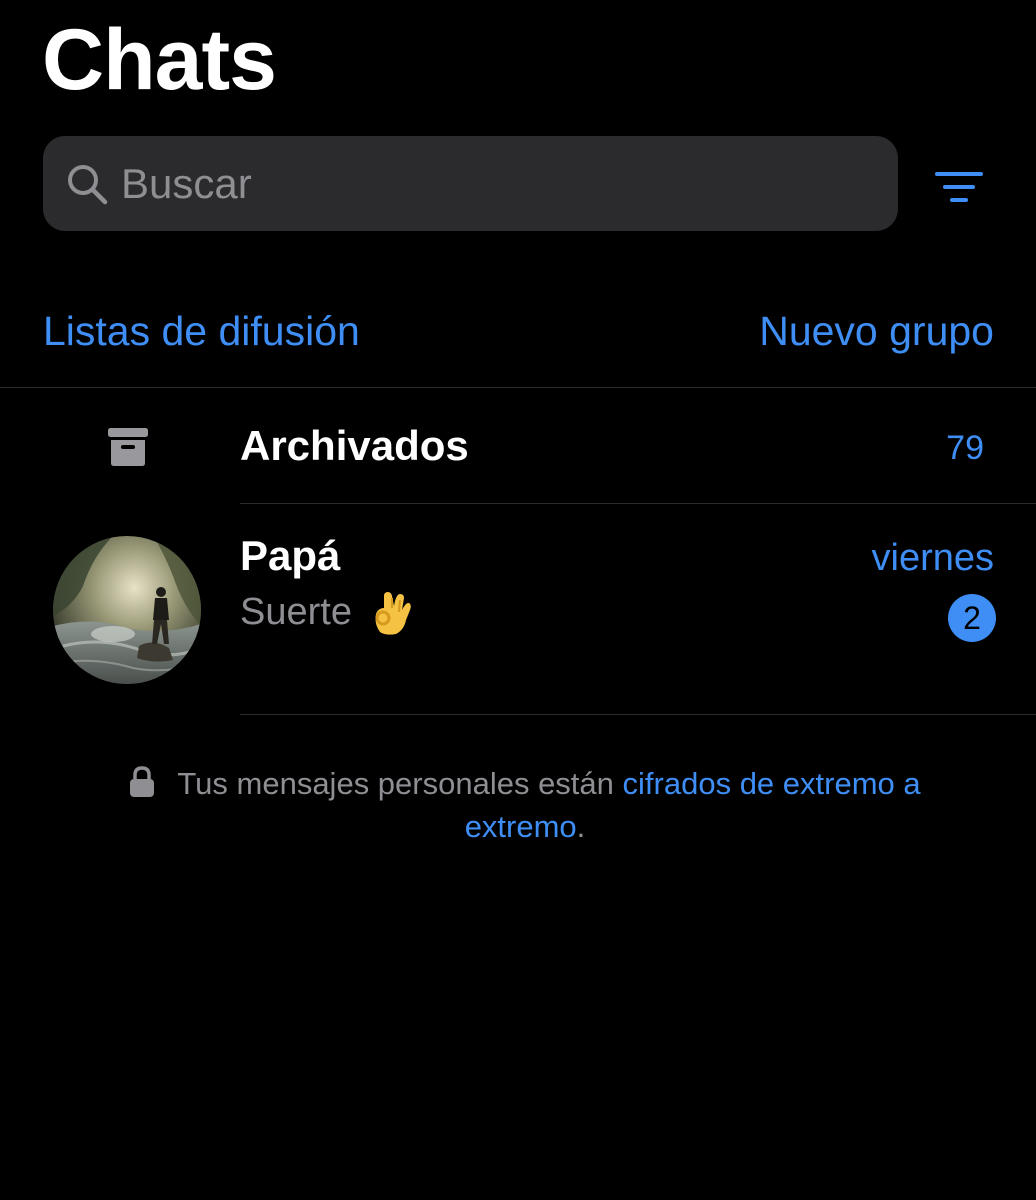  Describe the element at coordinates (290, 555) in the screenshot. I see `chat-name: Papá` at that location.